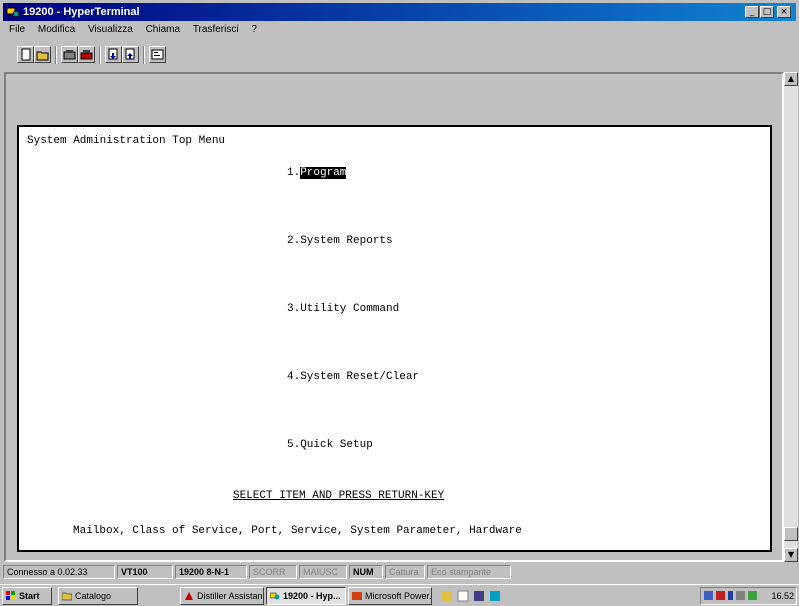 The image size is (799, 606). I want to click on item-number: 4., so click(294, 377).